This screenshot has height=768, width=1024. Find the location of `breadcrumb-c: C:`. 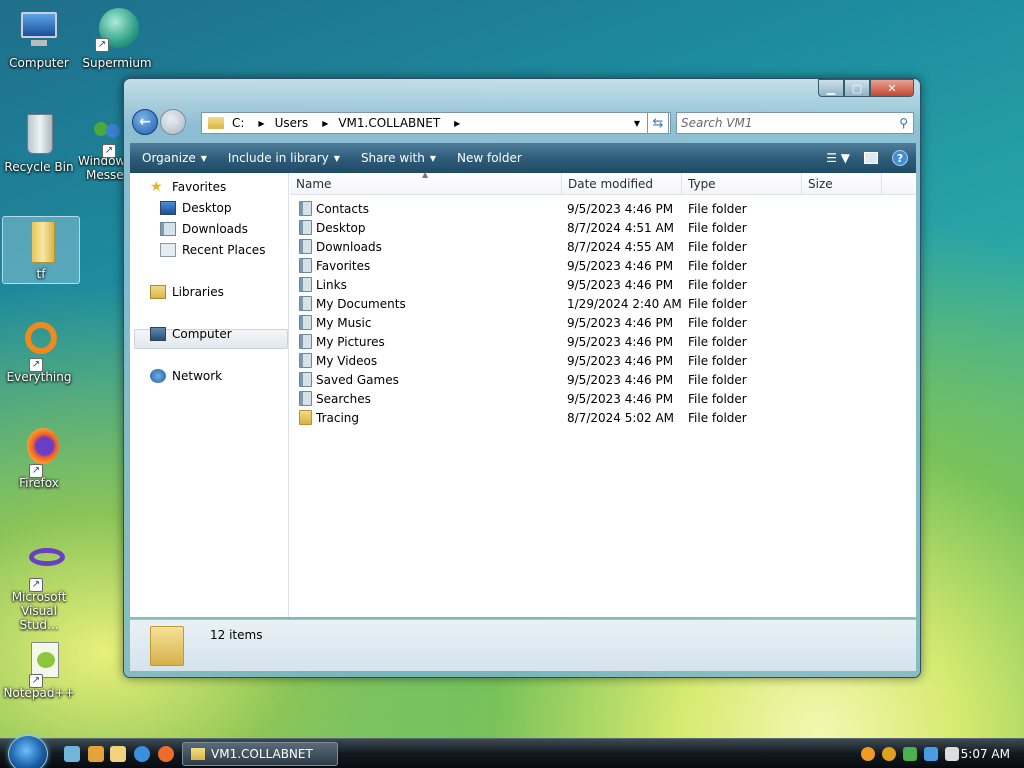

breadcrumb-c: C: is located at coordinates (238, 123).